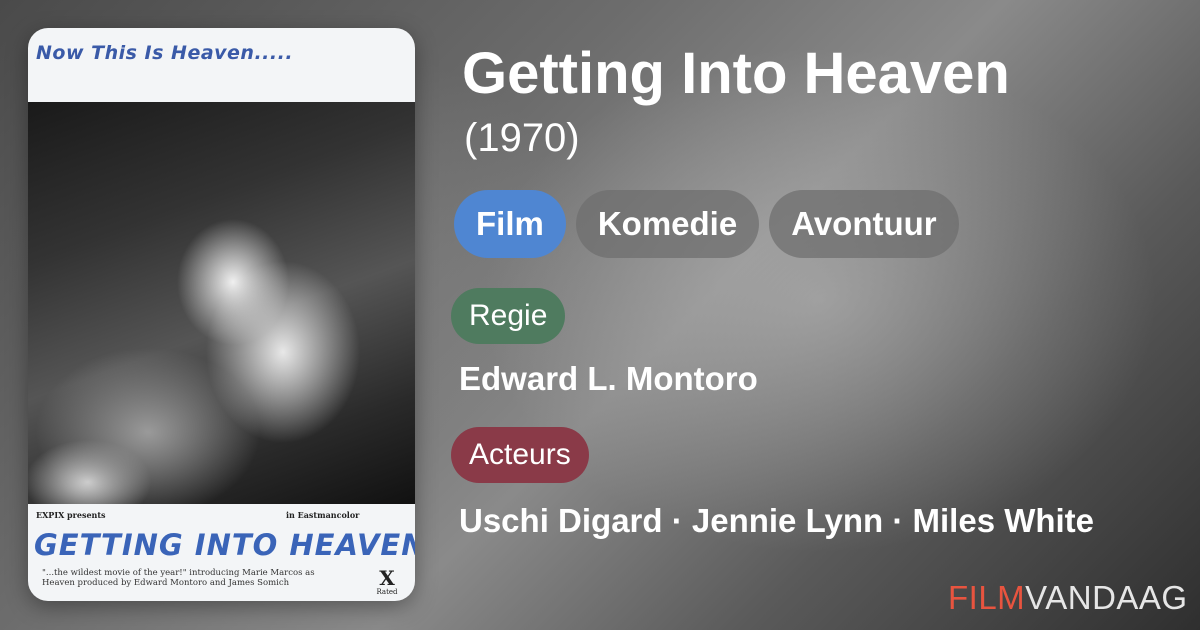 This screenshot has width=1200, height=630. Describe the element at coordinates (736, 73) in the screenshot. I see `movie-title: Getting Into Heaven` at that location.